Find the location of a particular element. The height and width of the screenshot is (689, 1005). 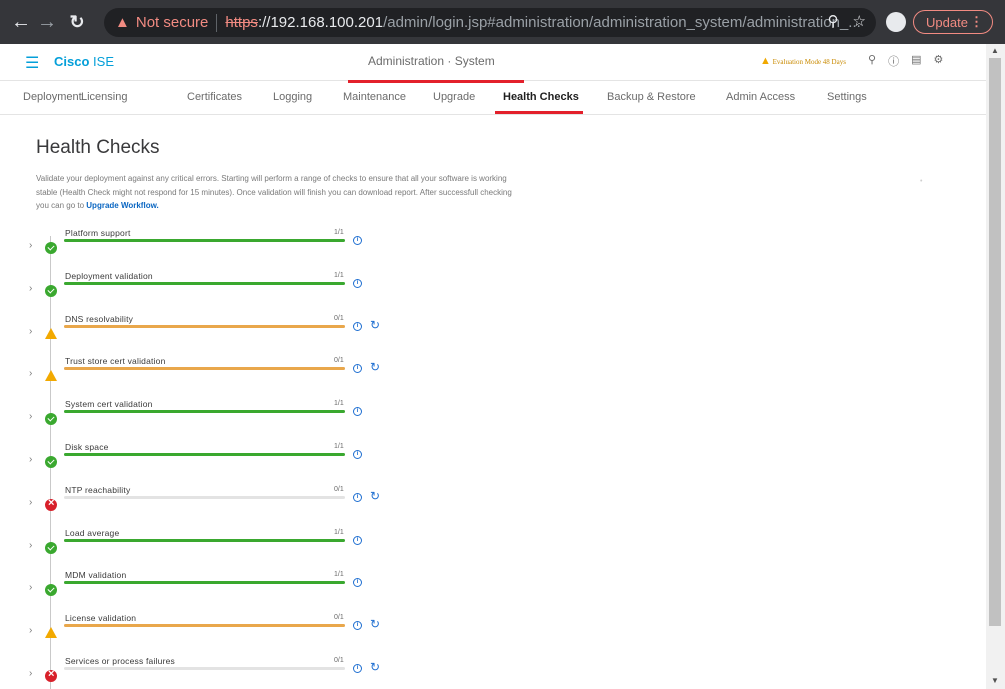

status-fail-icon is located at coordinates (51, 504).